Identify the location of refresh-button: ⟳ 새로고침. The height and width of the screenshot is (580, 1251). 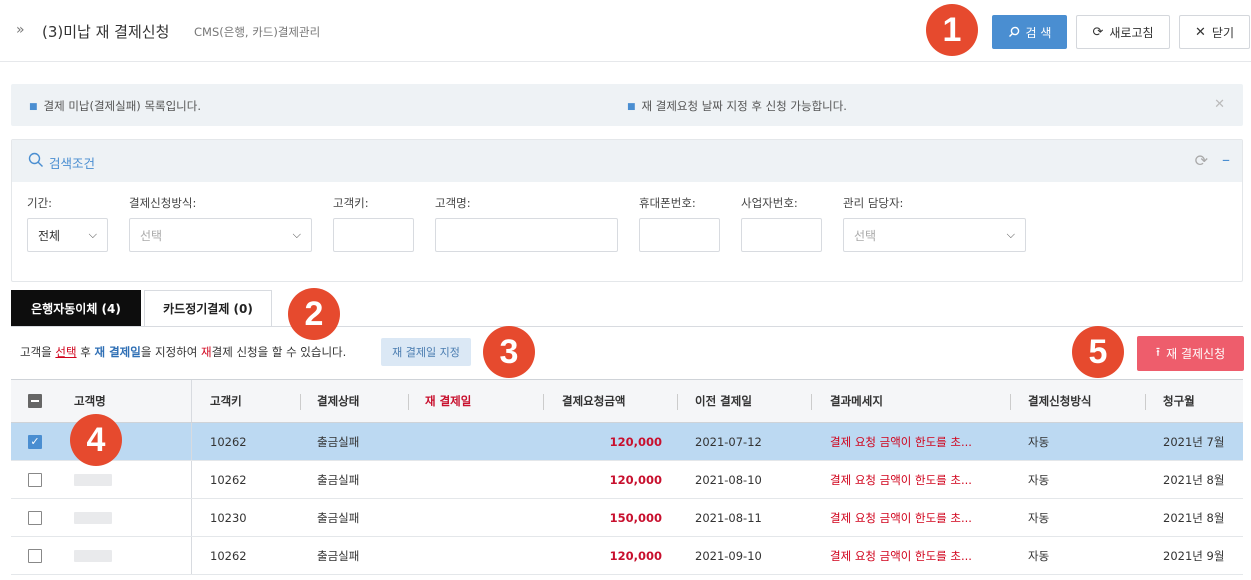
(1123, 32).